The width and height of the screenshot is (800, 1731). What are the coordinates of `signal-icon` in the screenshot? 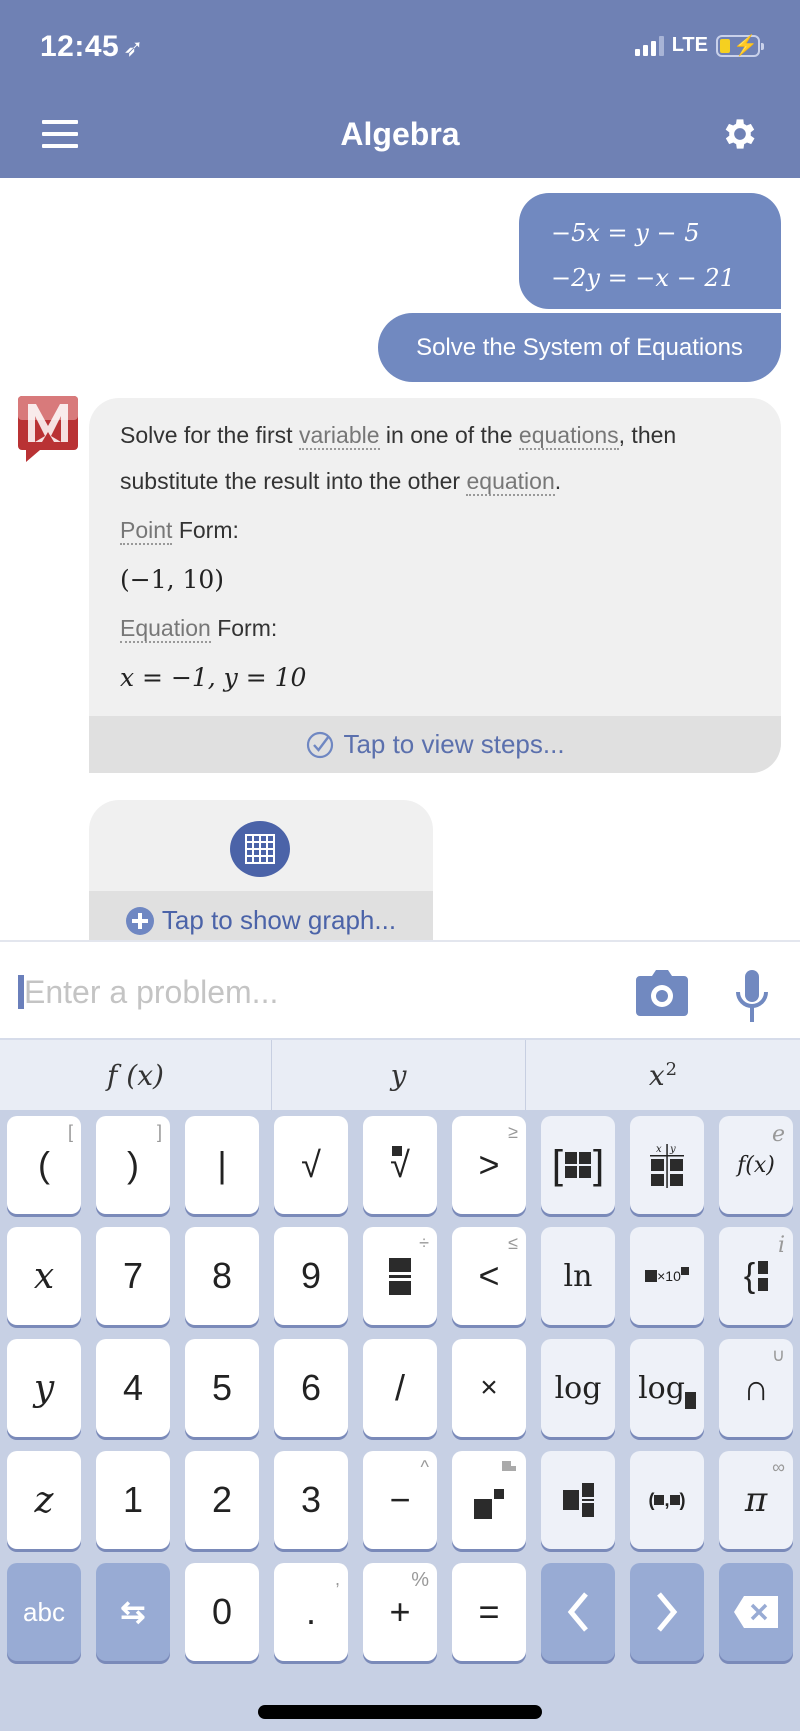 It's located at (649, 45).